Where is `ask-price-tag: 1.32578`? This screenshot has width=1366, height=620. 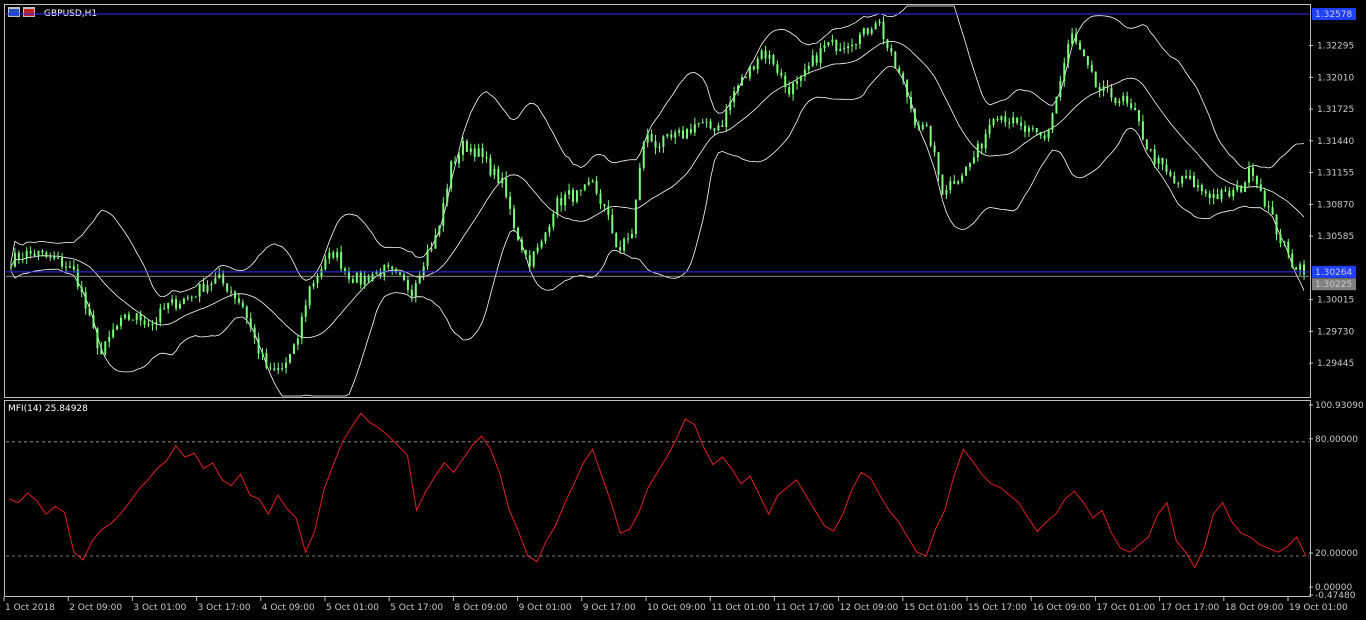
ask-price-tag: 1.32578 is located at coordinates (1333, 15).